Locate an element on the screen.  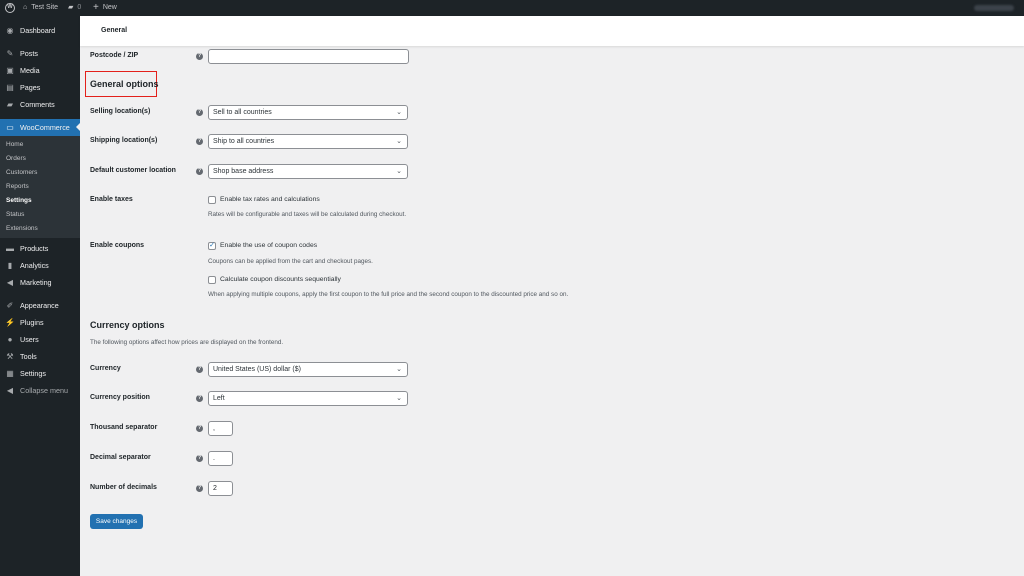
submenu-item-extensions: Extensions is located at coordinates (22, 228).